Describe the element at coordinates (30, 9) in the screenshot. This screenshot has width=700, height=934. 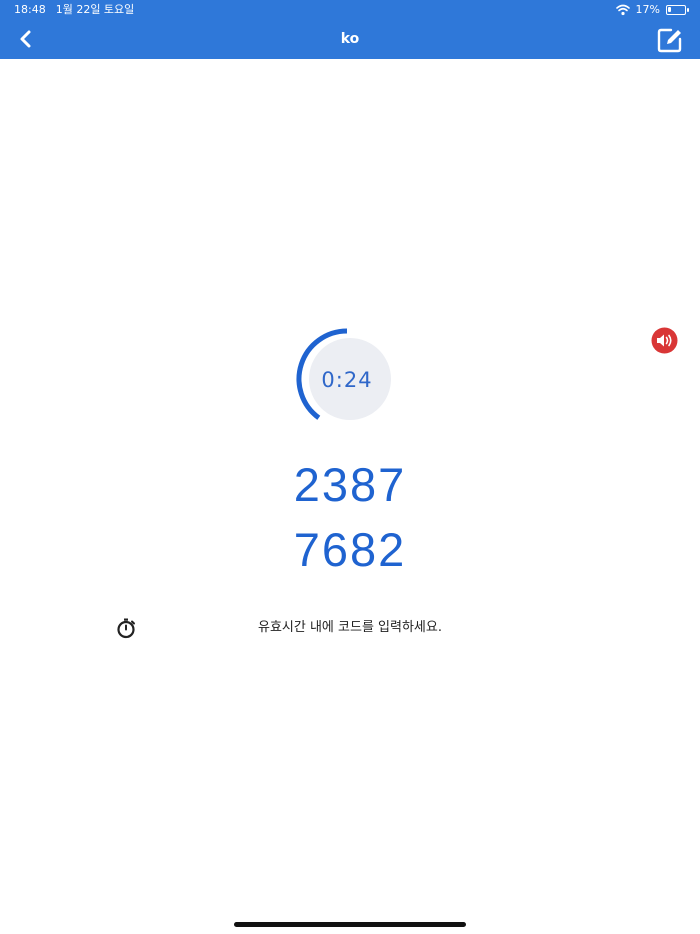
I see `status-time: 18:48` at that location.